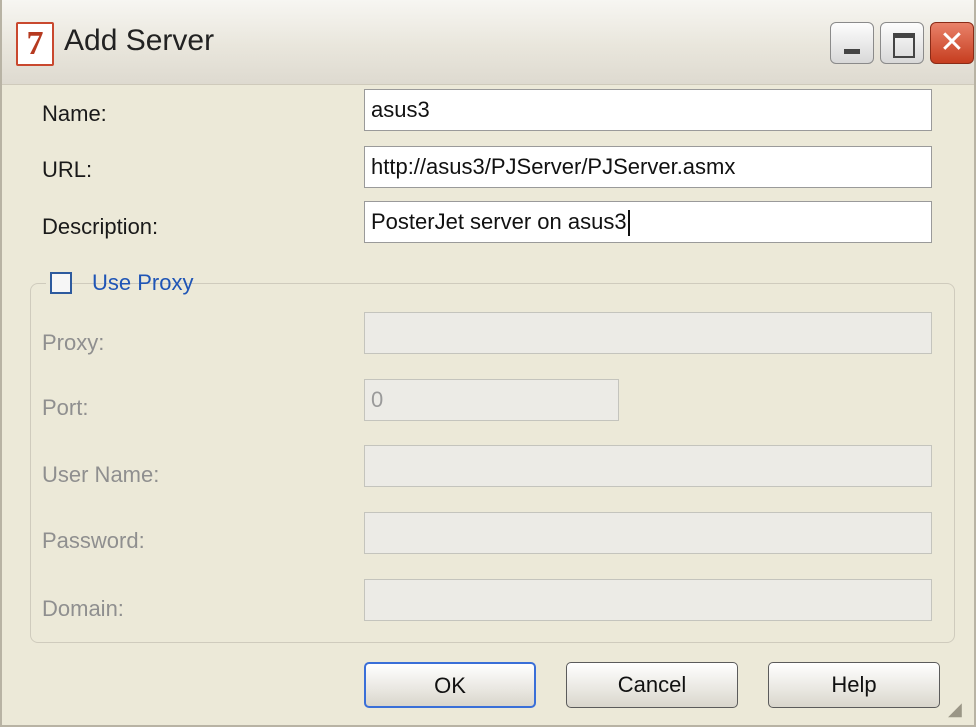 The image size is (976, 727). What do you see at coordinates (101, 474) in the screenshot?
I see `user-name-label: User Name:` at bounding box center [101, 474].